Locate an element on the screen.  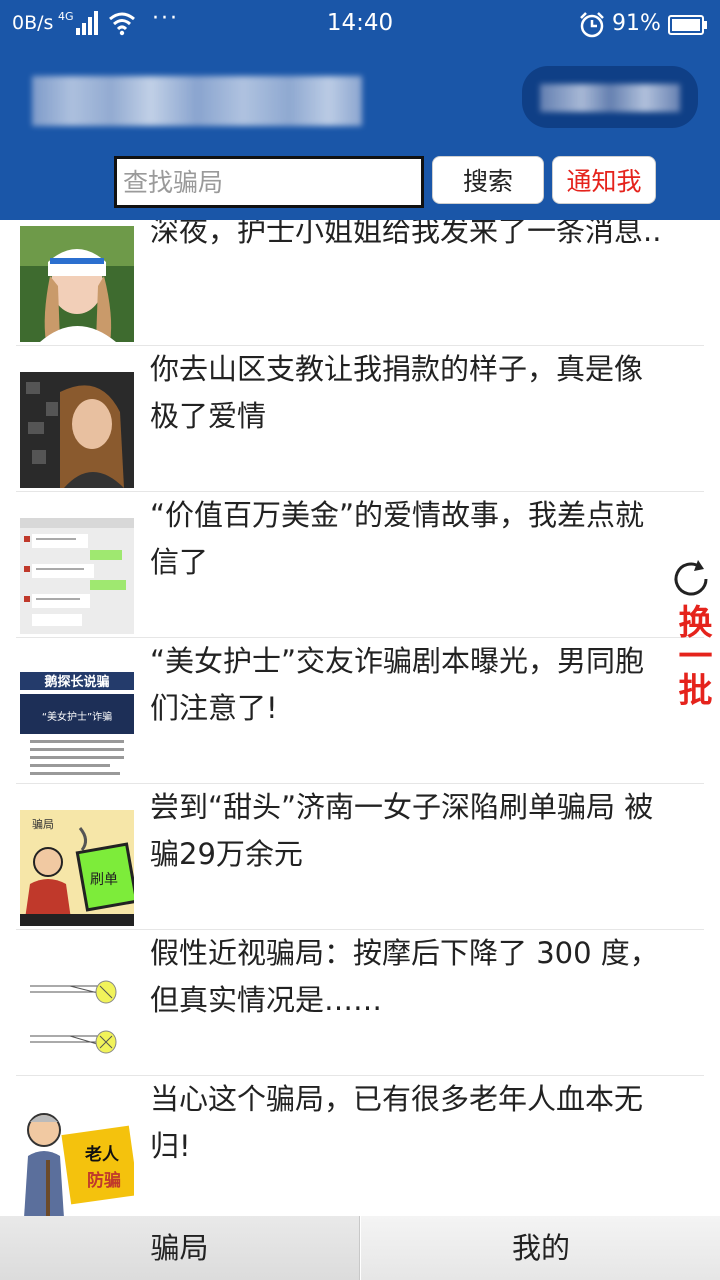
article-title: “美女护士”交友诈骗剧本曝光，男同胞们注意了! is located at coordinates (397, 684).